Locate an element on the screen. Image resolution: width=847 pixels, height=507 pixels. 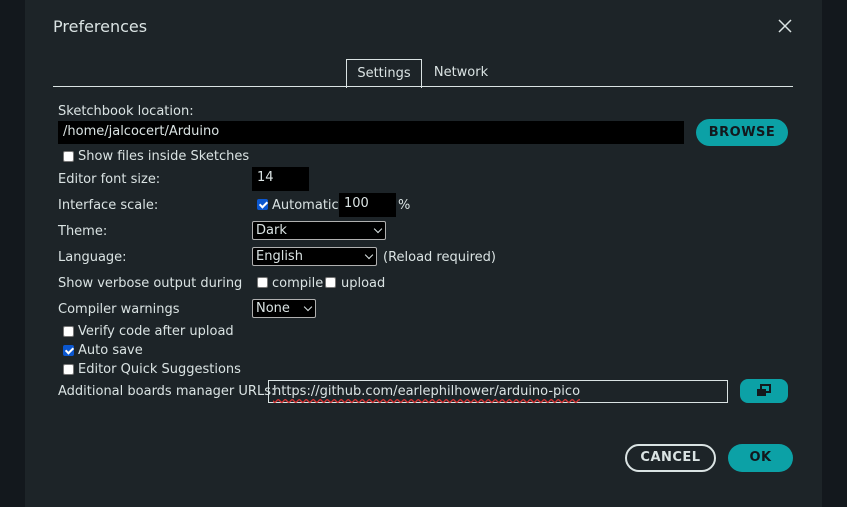
ok-button: OK is located at coordinates (760, 458).